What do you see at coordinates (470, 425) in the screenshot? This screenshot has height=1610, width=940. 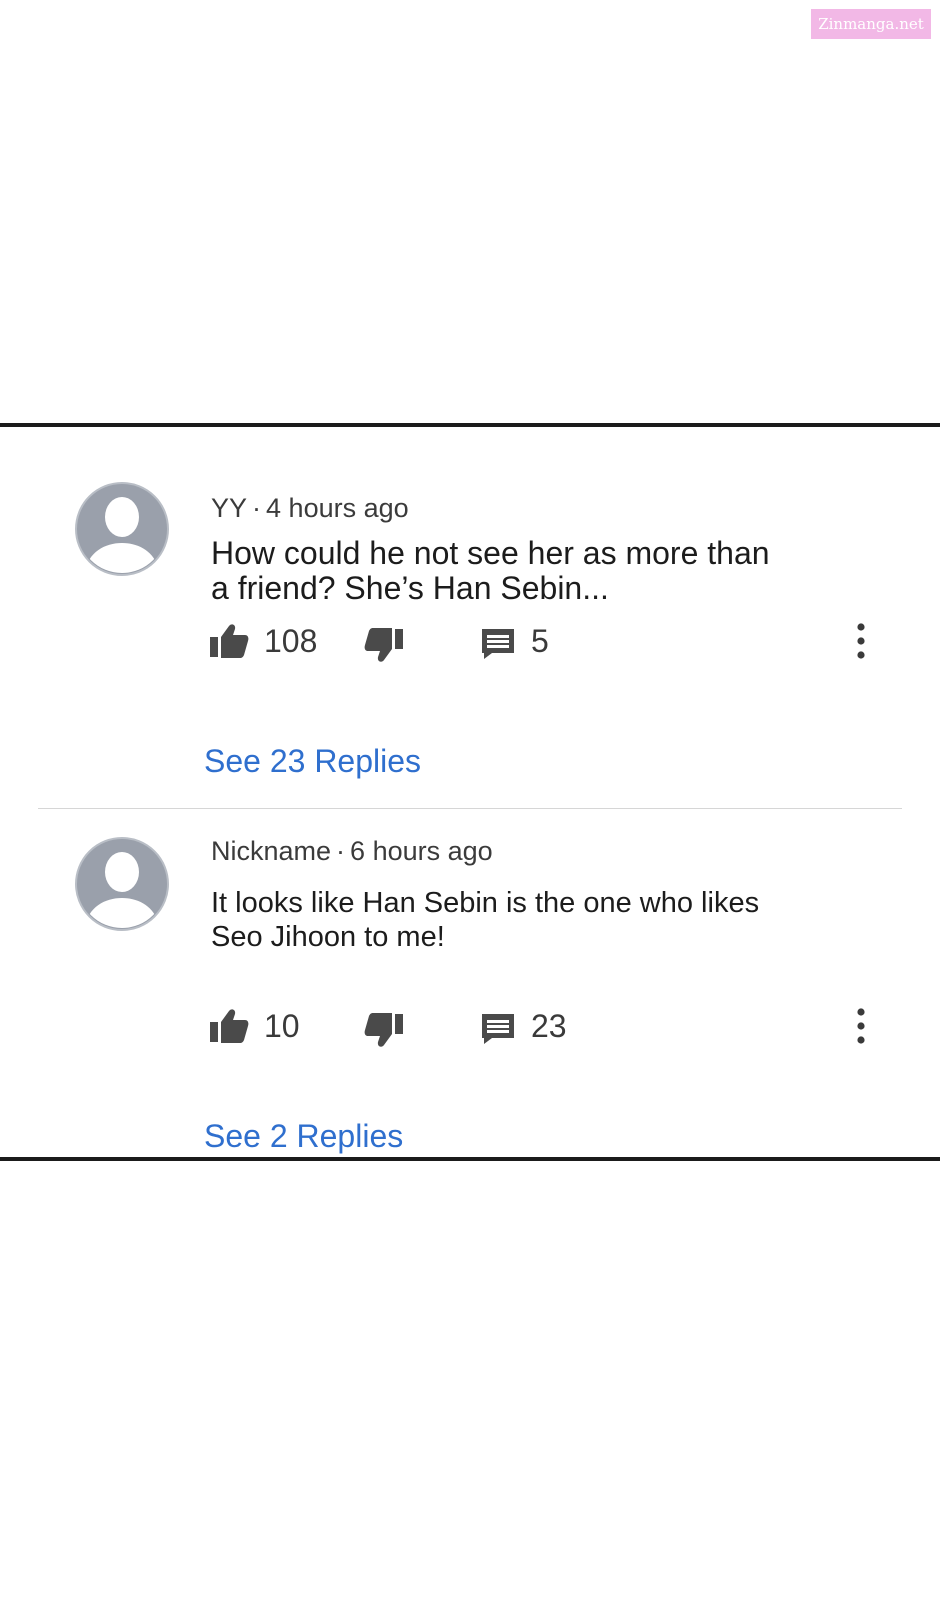 I see `panel-top-border` at bounding box center [470, 425].